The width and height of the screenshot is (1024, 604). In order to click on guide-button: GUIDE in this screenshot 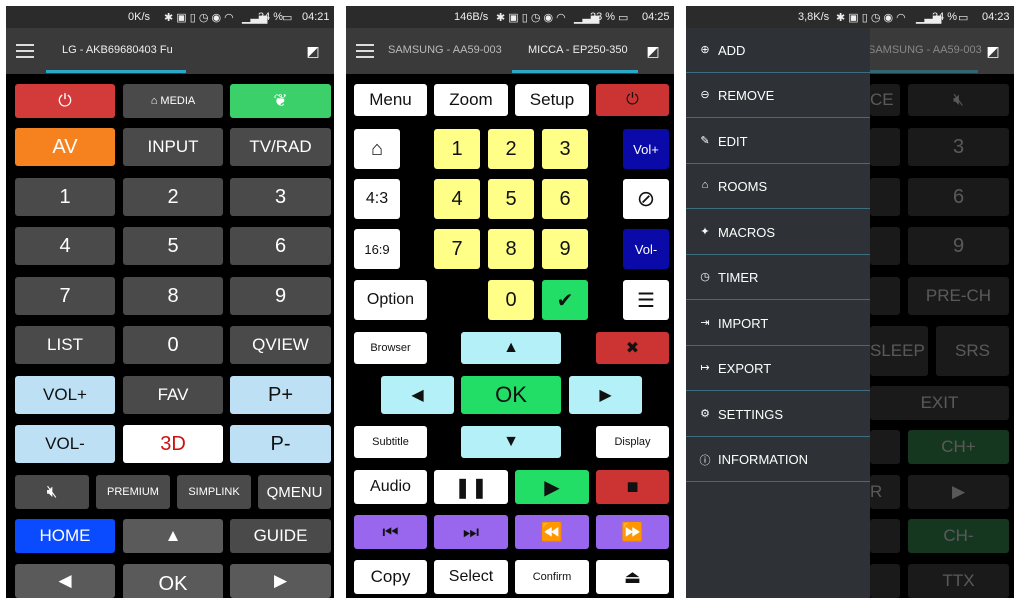, I will do `click(280, 536)`.